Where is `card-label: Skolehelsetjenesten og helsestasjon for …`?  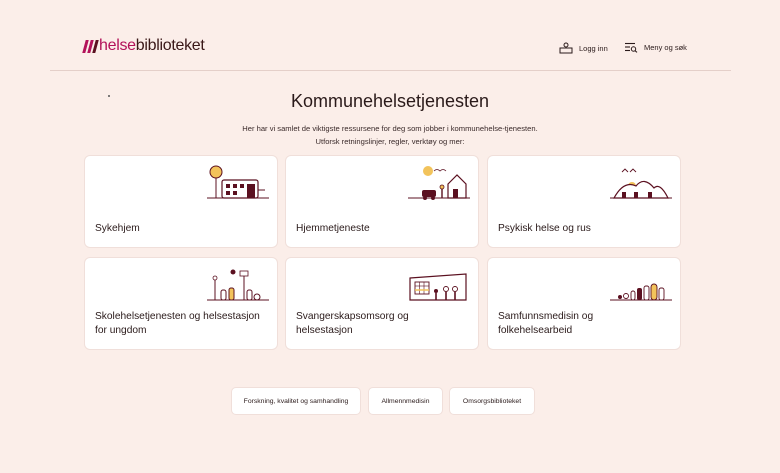
card-label: Skolehelsetjenesten og helsestasjon for … is located at coordinates (177, 323).